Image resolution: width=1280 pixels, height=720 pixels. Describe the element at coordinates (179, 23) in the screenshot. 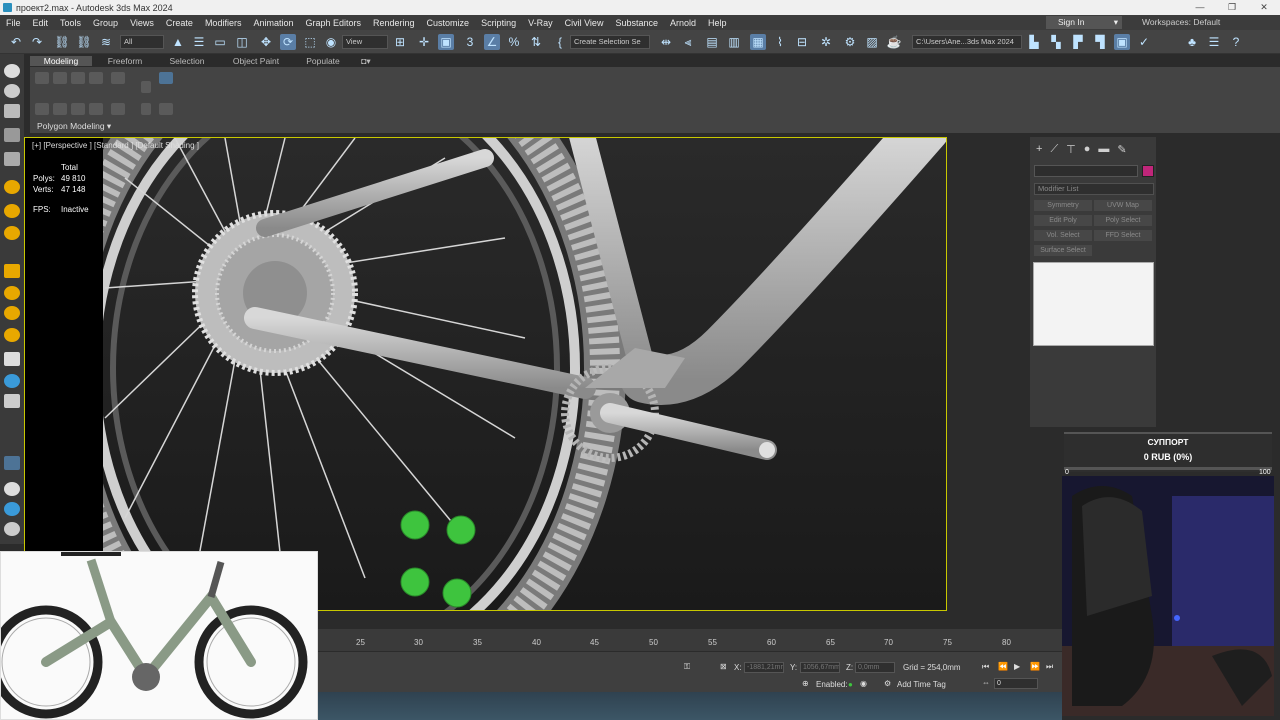

I see `menu-create: Create` at that location.